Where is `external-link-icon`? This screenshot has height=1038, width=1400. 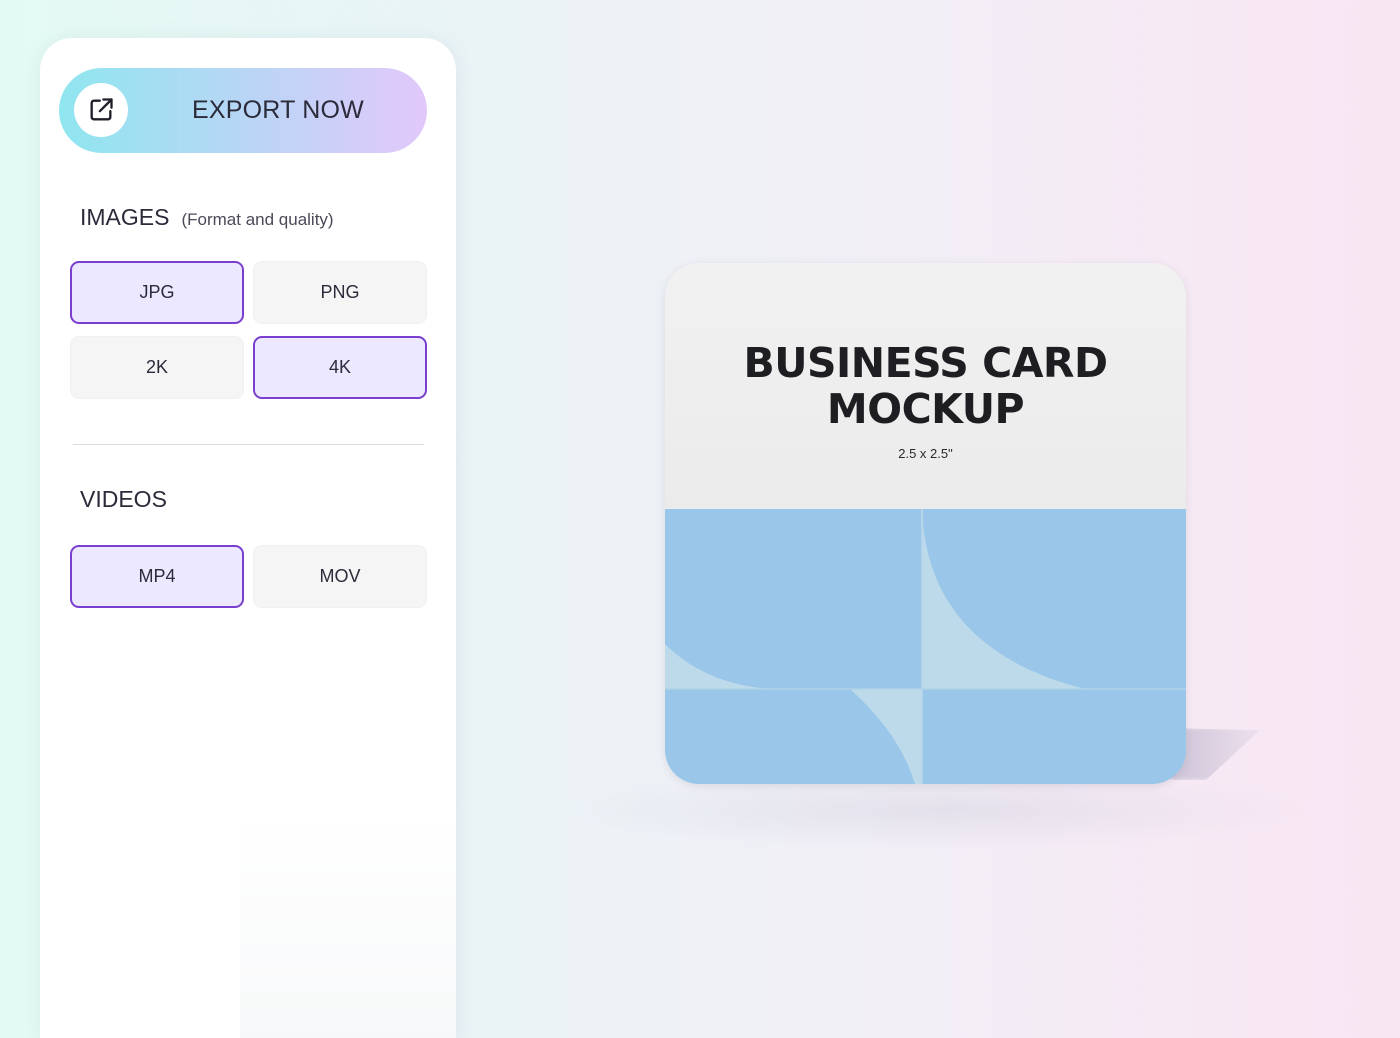 external-link-icon is located at coordinates (101, 109).